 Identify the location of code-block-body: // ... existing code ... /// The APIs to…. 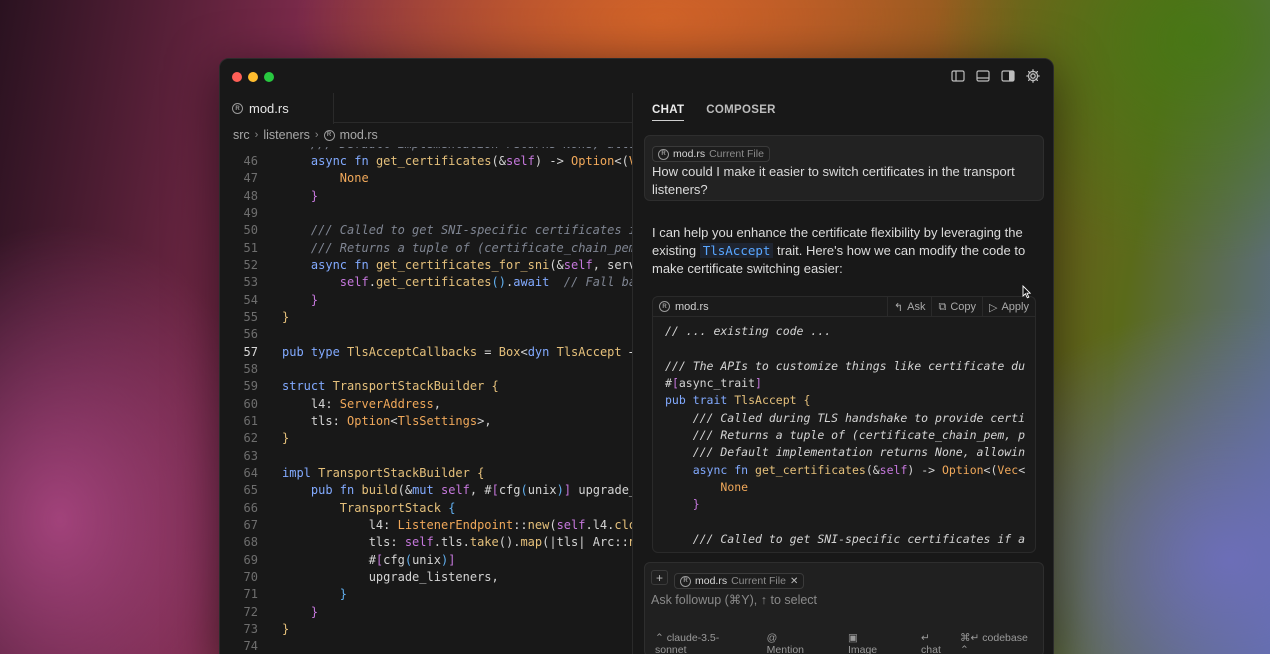
(844, 435).